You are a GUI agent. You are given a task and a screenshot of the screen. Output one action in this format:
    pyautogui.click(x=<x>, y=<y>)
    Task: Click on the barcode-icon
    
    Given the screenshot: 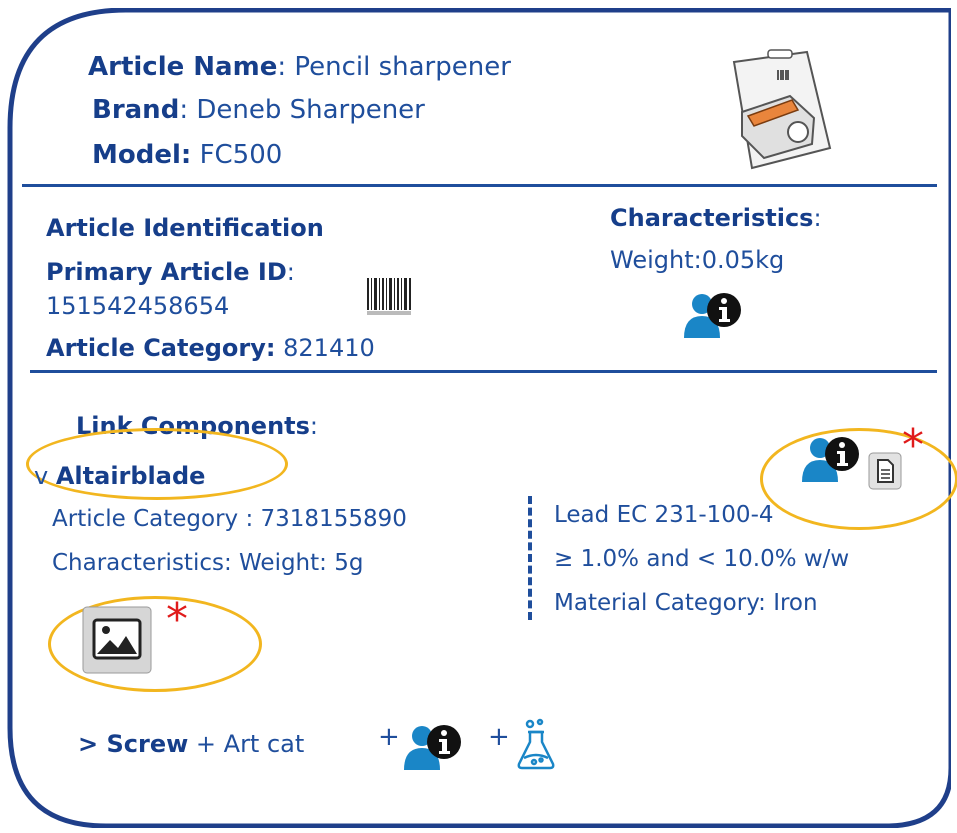 What is the action you would take?
    pyautogui.click(x=390, y=297)
    